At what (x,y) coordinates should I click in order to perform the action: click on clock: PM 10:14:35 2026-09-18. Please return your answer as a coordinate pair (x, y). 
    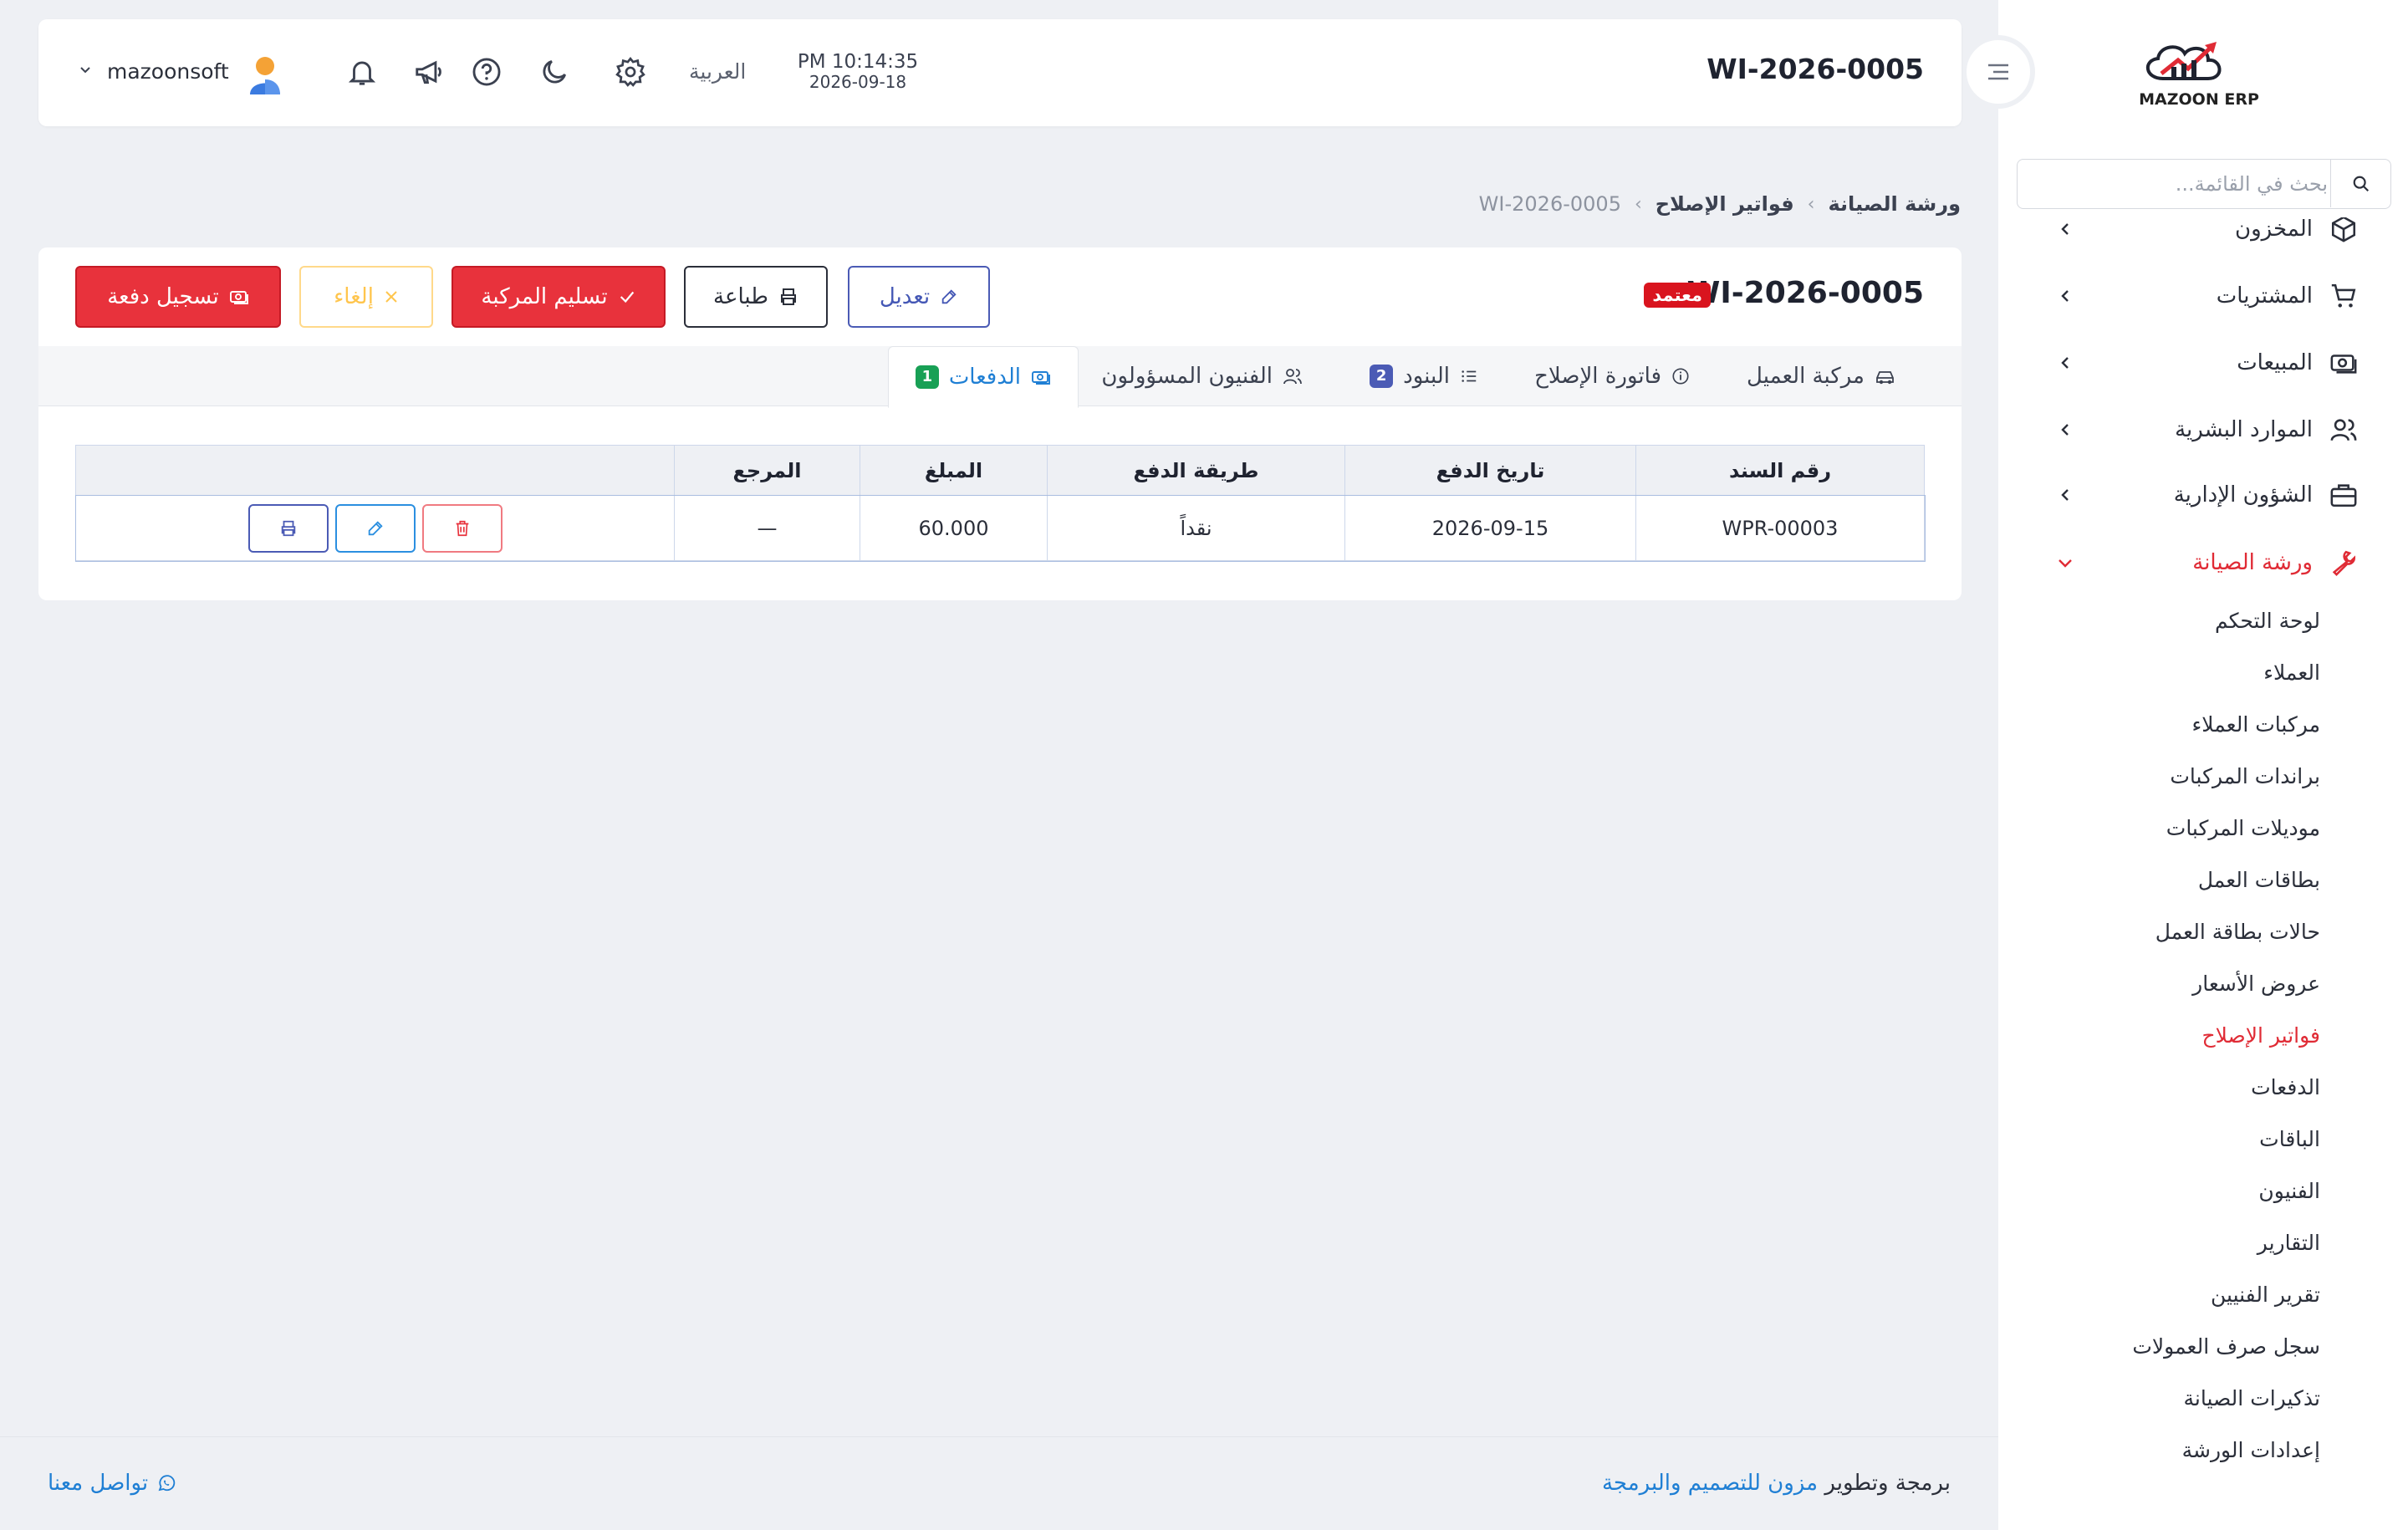
    Looking at the image, I should click on (858, 71).